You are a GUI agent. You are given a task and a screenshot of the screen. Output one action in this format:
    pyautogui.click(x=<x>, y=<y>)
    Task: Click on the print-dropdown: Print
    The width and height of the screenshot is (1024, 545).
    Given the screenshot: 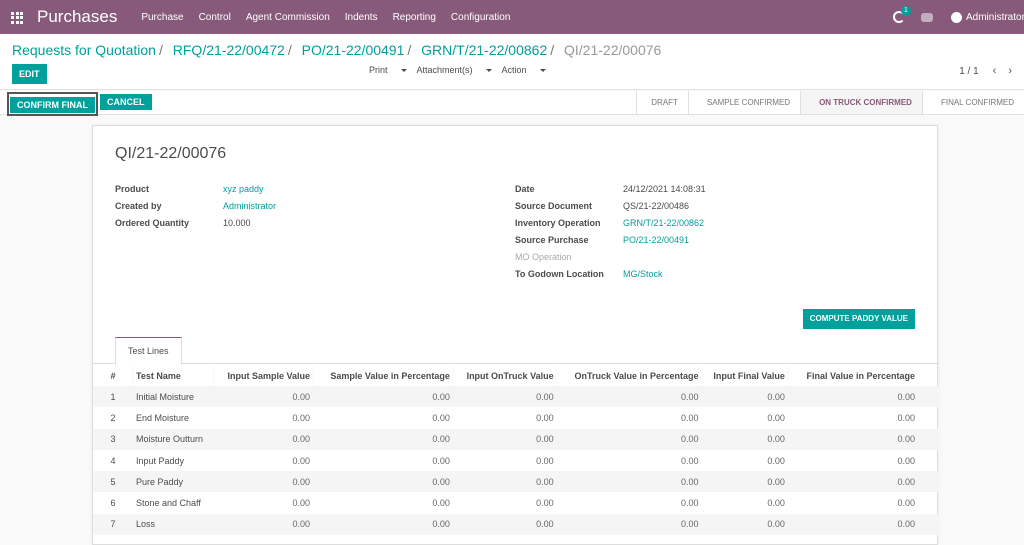 What is the action you would take?
    pyautogui.click(x=388, y=70)
    